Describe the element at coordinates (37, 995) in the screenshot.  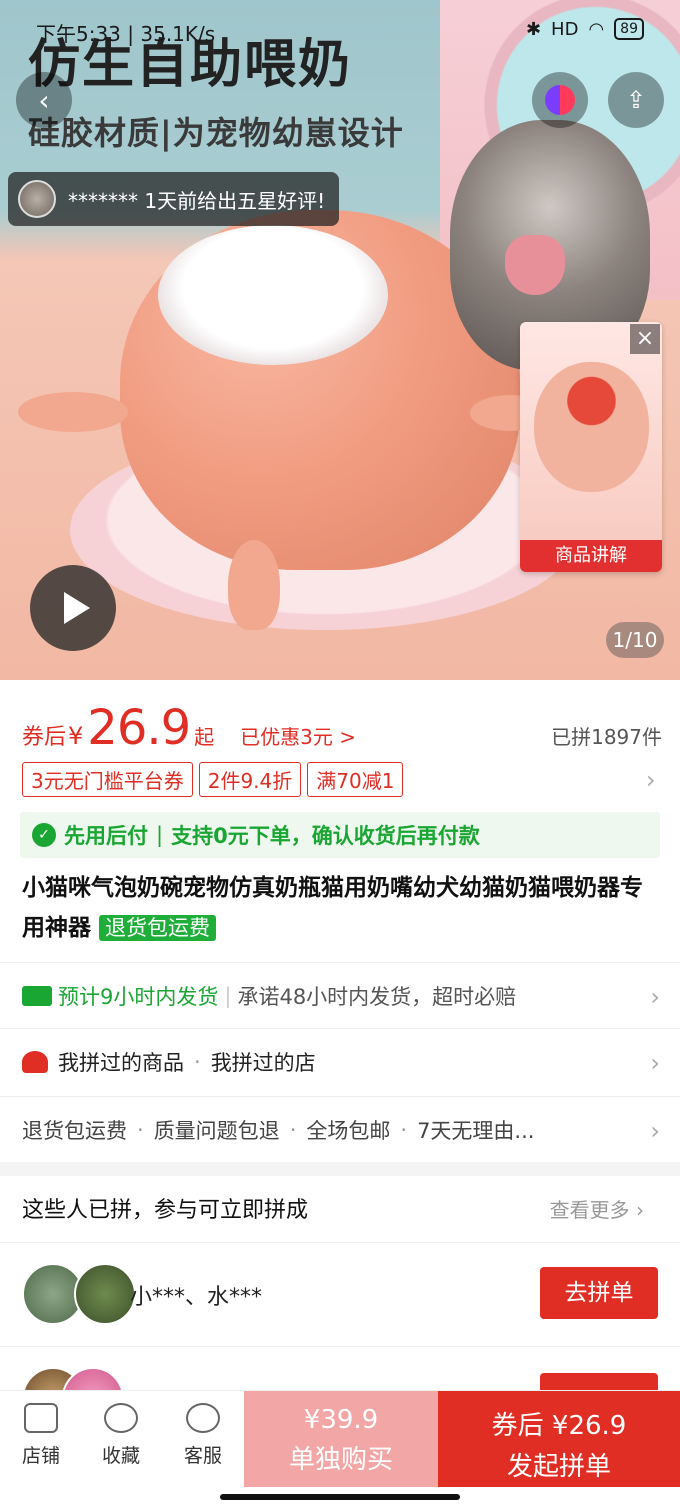
I see `truck-icon` at that location.